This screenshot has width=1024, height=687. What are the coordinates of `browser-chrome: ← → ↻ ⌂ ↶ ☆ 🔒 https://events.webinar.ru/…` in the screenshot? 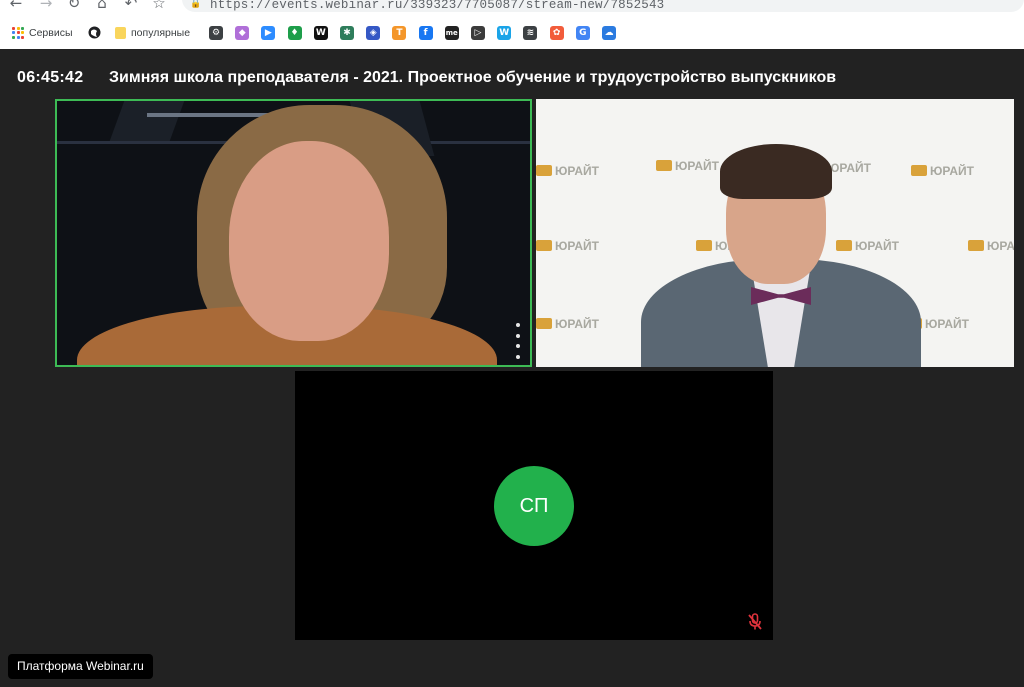 It's located at (512, 24).